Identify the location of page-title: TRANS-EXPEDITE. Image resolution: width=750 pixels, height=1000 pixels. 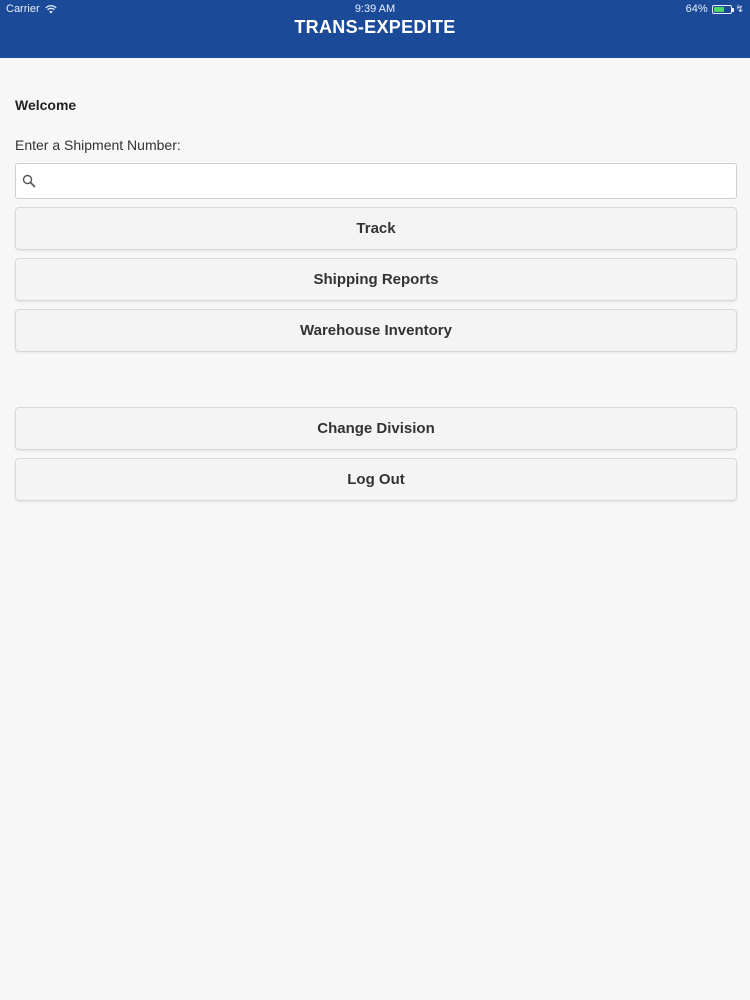
(375, 27).